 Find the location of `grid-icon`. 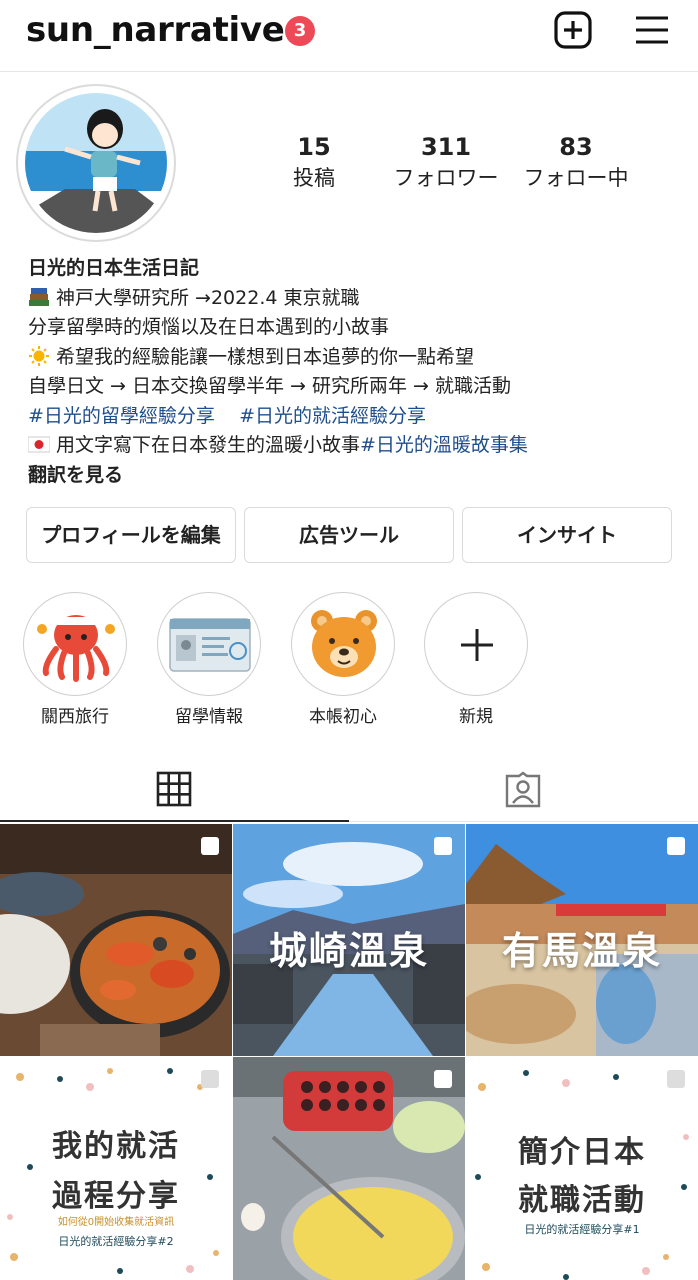

grid-icon is located at coordinates (174, 789).